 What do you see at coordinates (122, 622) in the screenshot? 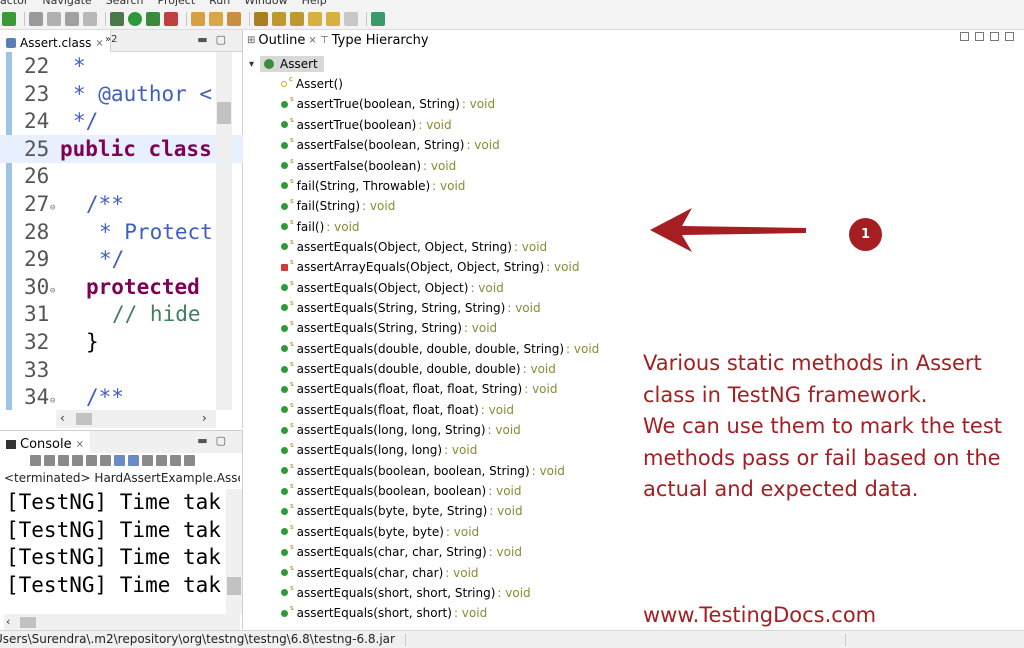
I see `console-horizontal-scrollbar: ‹` at bounding box center [122, 622].